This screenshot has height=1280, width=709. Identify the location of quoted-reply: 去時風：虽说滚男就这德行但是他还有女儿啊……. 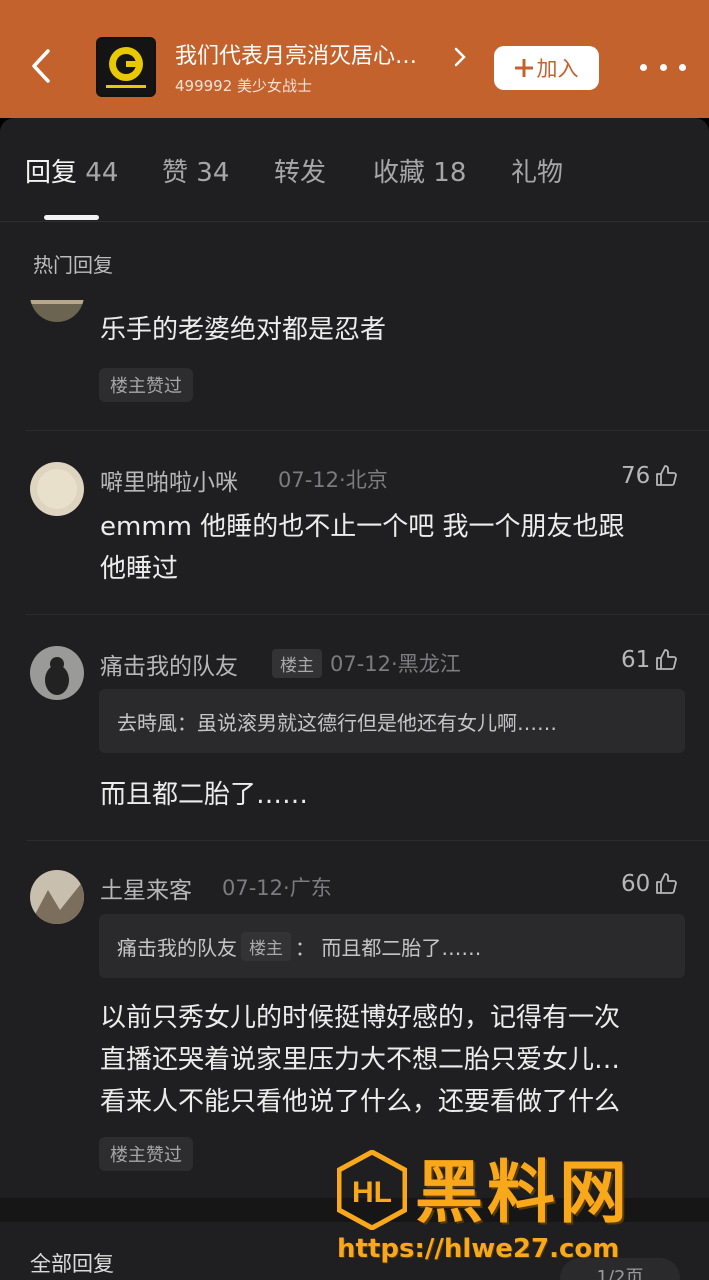
(392, 721).